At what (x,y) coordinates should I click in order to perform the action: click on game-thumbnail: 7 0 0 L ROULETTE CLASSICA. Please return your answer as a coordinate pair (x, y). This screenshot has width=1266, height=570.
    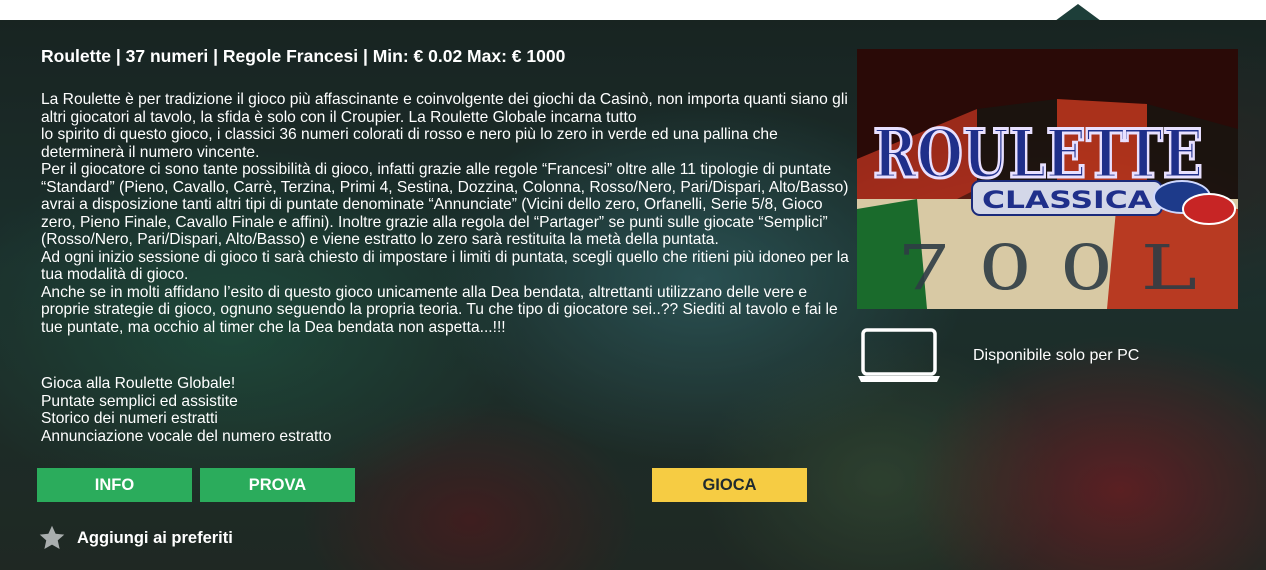
    Looking at the image, I should click on (1047, 179).